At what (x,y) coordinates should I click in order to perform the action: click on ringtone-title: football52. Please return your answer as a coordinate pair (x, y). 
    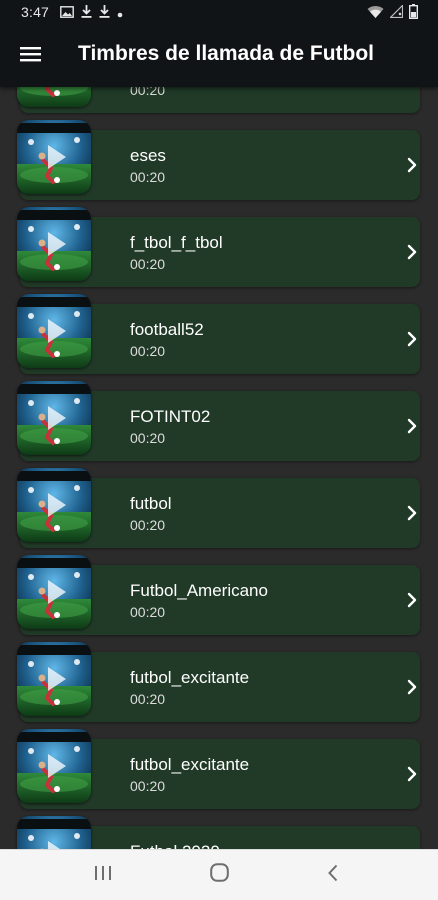
    Looking at the image, I should click on (167, 329).